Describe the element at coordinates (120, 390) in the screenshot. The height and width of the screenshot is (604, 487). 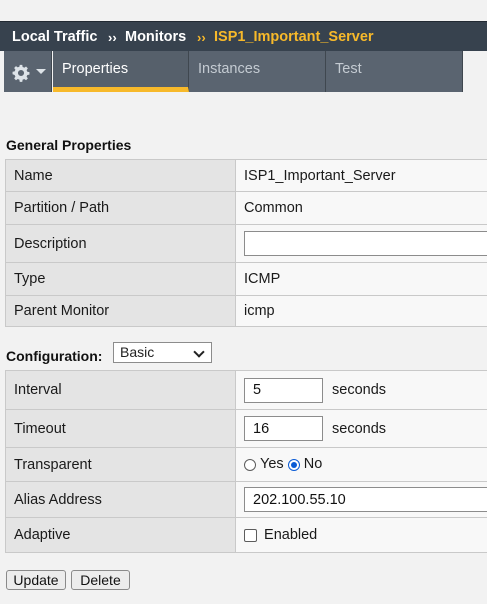
I see `interval-label: Interval` at that location.